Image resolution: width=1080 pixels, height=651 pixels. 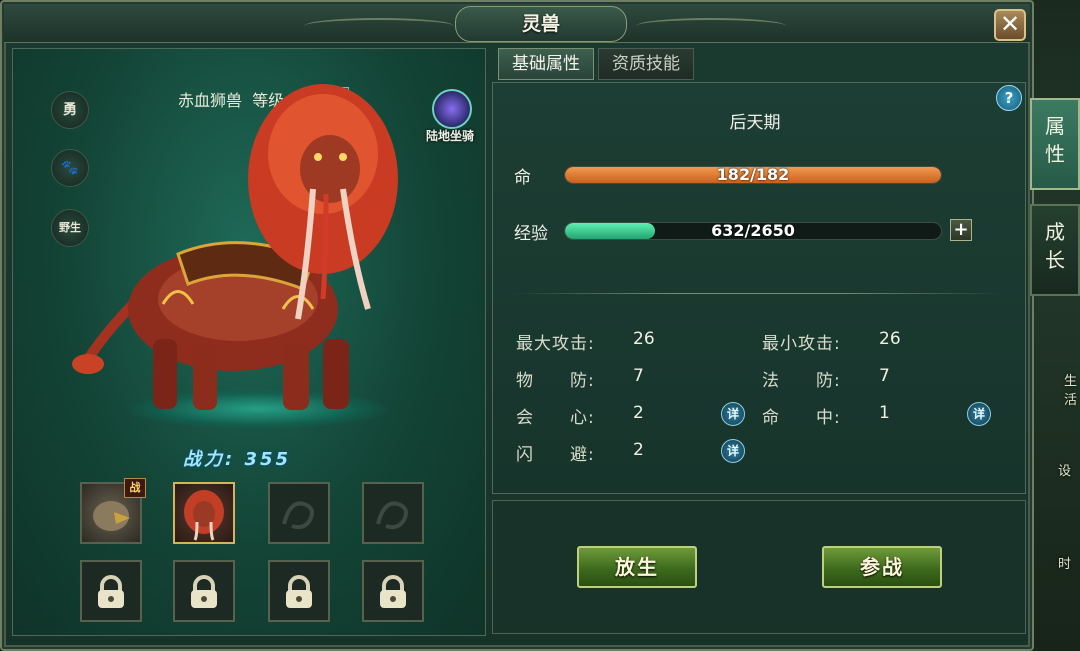 I want to click on side-tab-attributes: 属性, so click(x=1055, y=144).